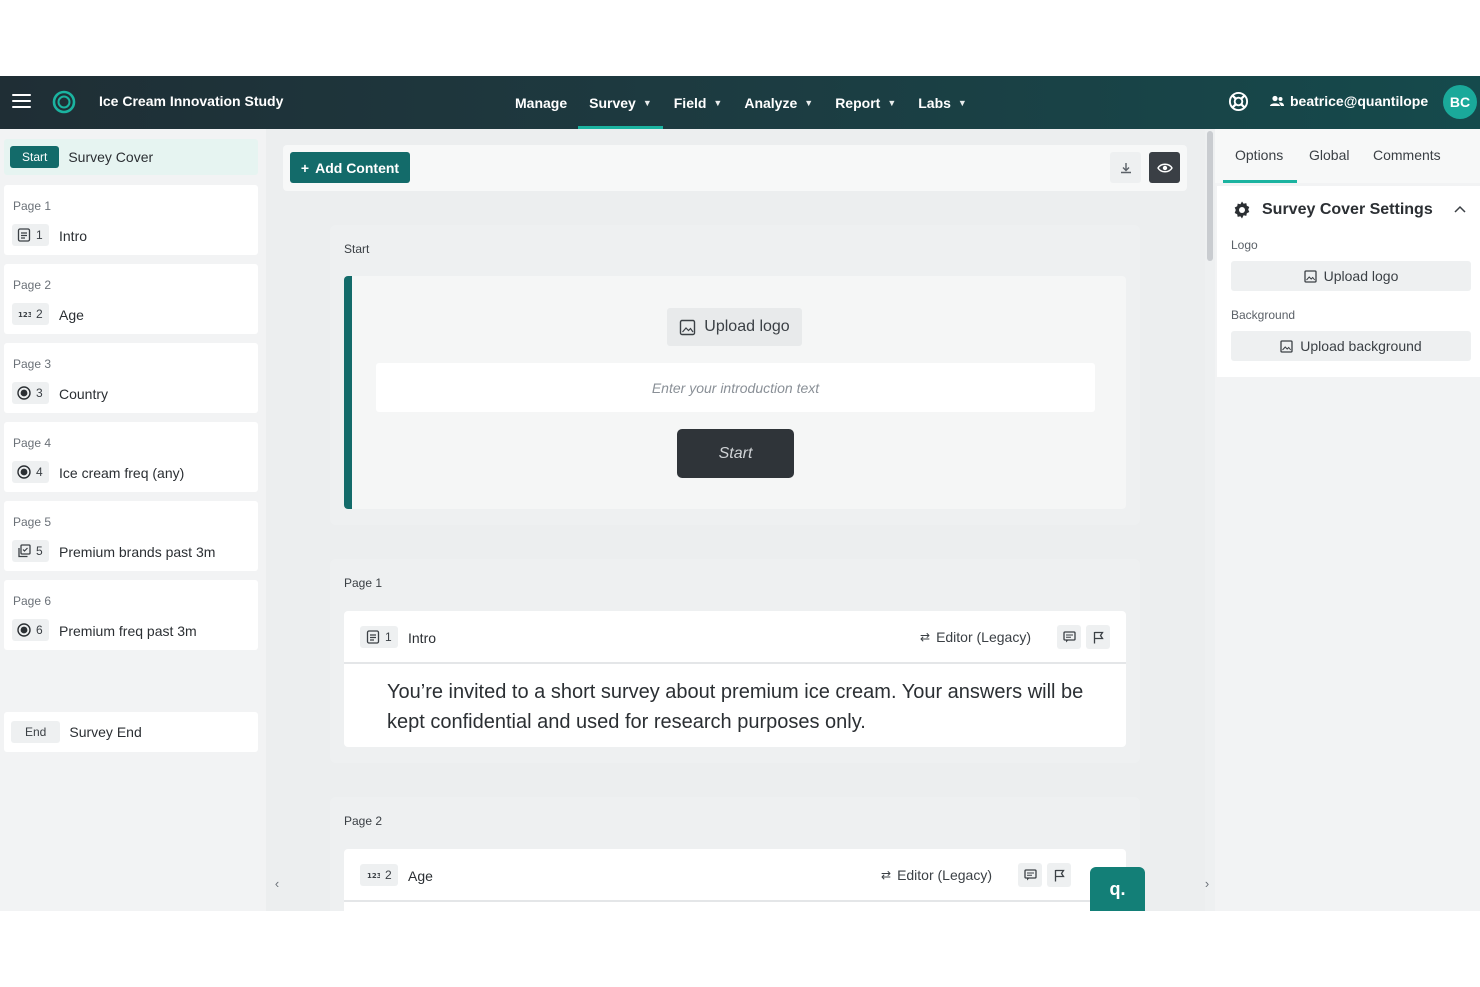  Describe the element at coordinates (32, 206) in the screenshot. I see `page-label: Page 1` at that location.